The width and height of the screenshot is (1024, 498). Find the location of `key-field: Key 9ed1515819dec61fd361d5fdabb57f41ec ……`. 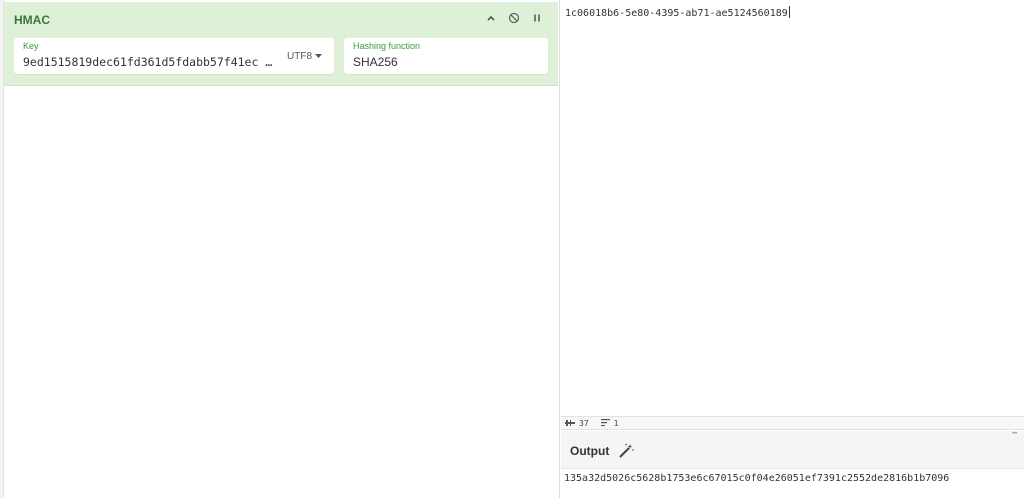

key-field: Key 9ed1515819dec61fd361d5fdabb57f41ec …… is located at coordinates (174, 56).